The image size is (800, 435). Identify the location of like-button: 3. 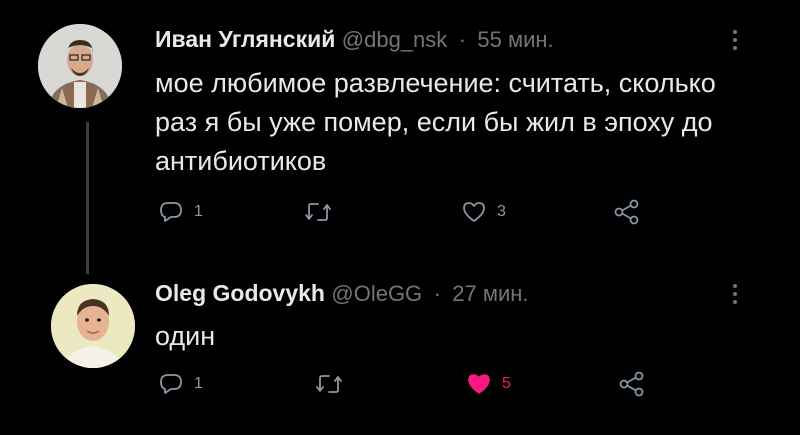
(483, 212).